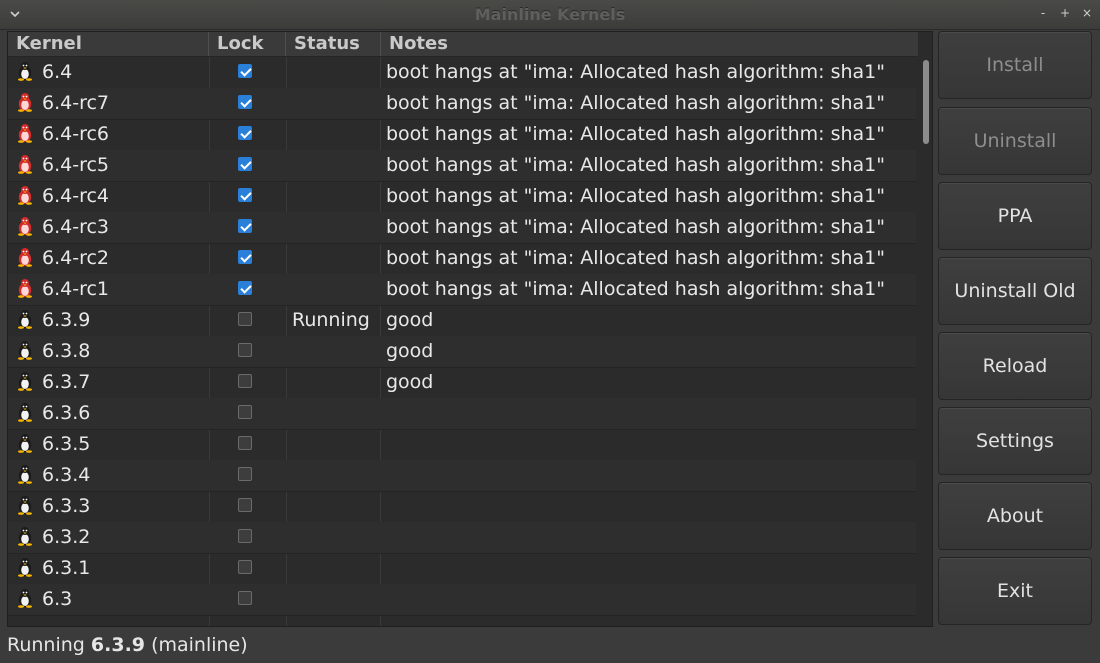  I want to click on column-header-lock: Lock, so click(247, 44).